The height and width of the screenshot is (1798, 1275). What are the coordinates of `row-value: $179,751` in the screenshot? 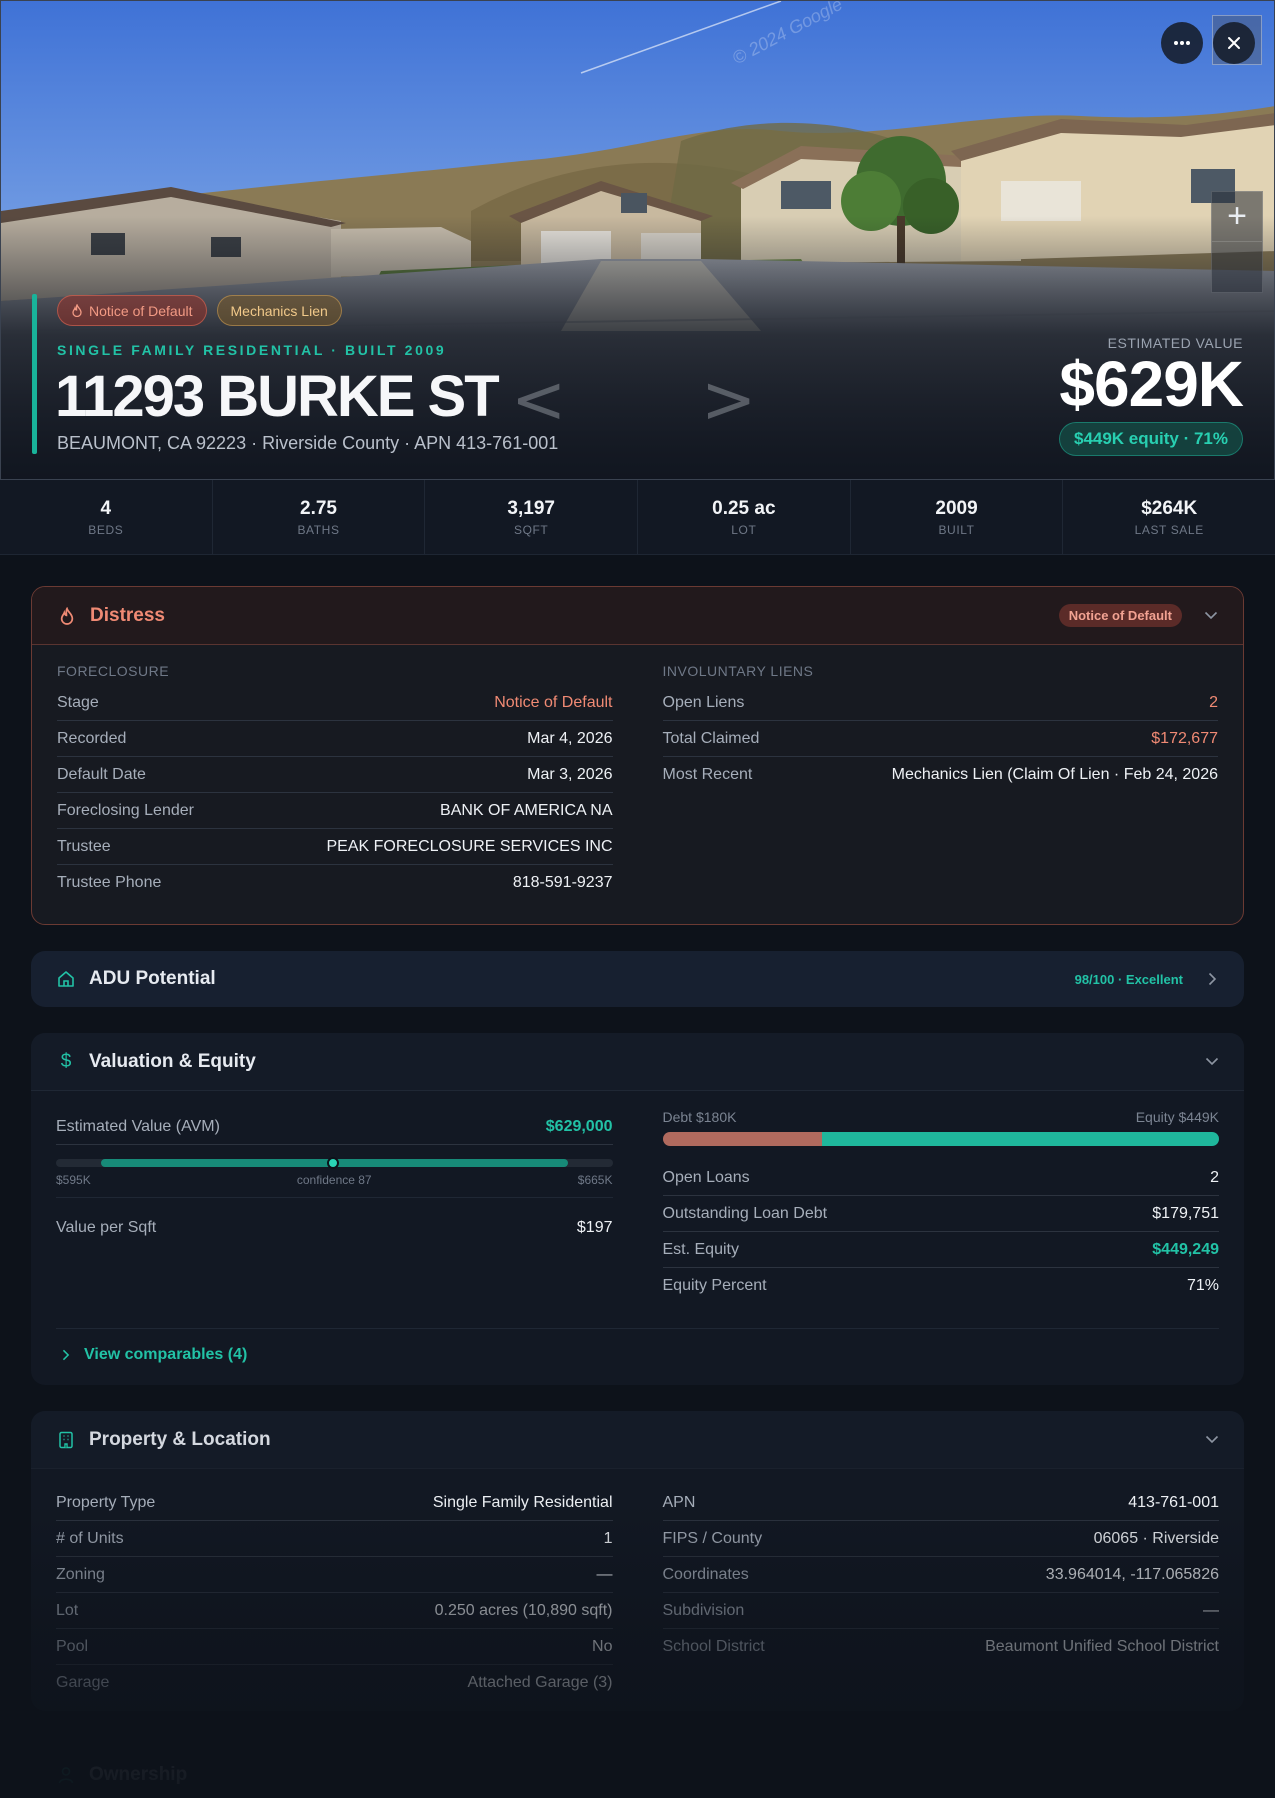 It's located at (1185, 1213).